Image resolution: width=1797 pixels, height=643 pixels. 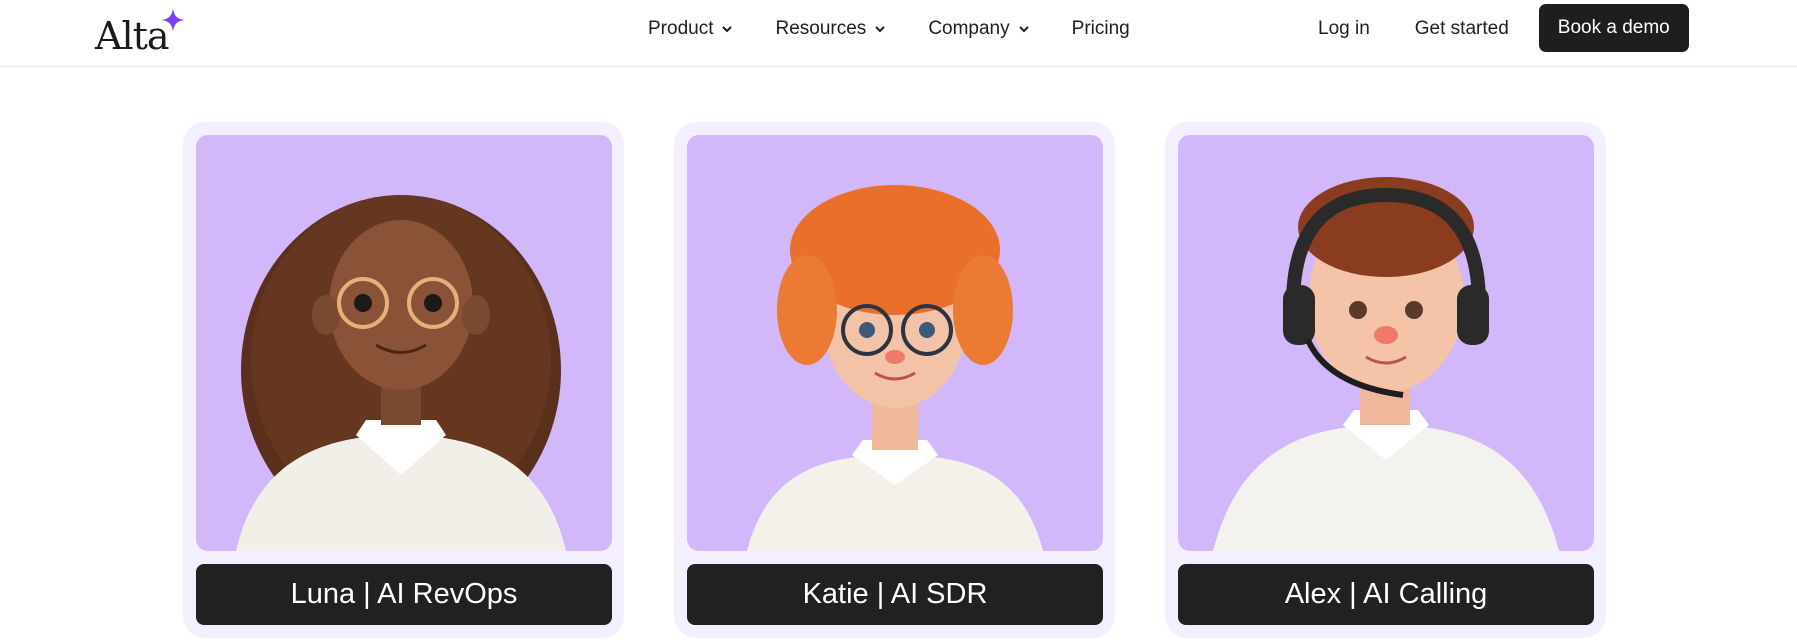 I want to click on agent-name-katie: Katie | AI SDR, so click(x=895, y=594).